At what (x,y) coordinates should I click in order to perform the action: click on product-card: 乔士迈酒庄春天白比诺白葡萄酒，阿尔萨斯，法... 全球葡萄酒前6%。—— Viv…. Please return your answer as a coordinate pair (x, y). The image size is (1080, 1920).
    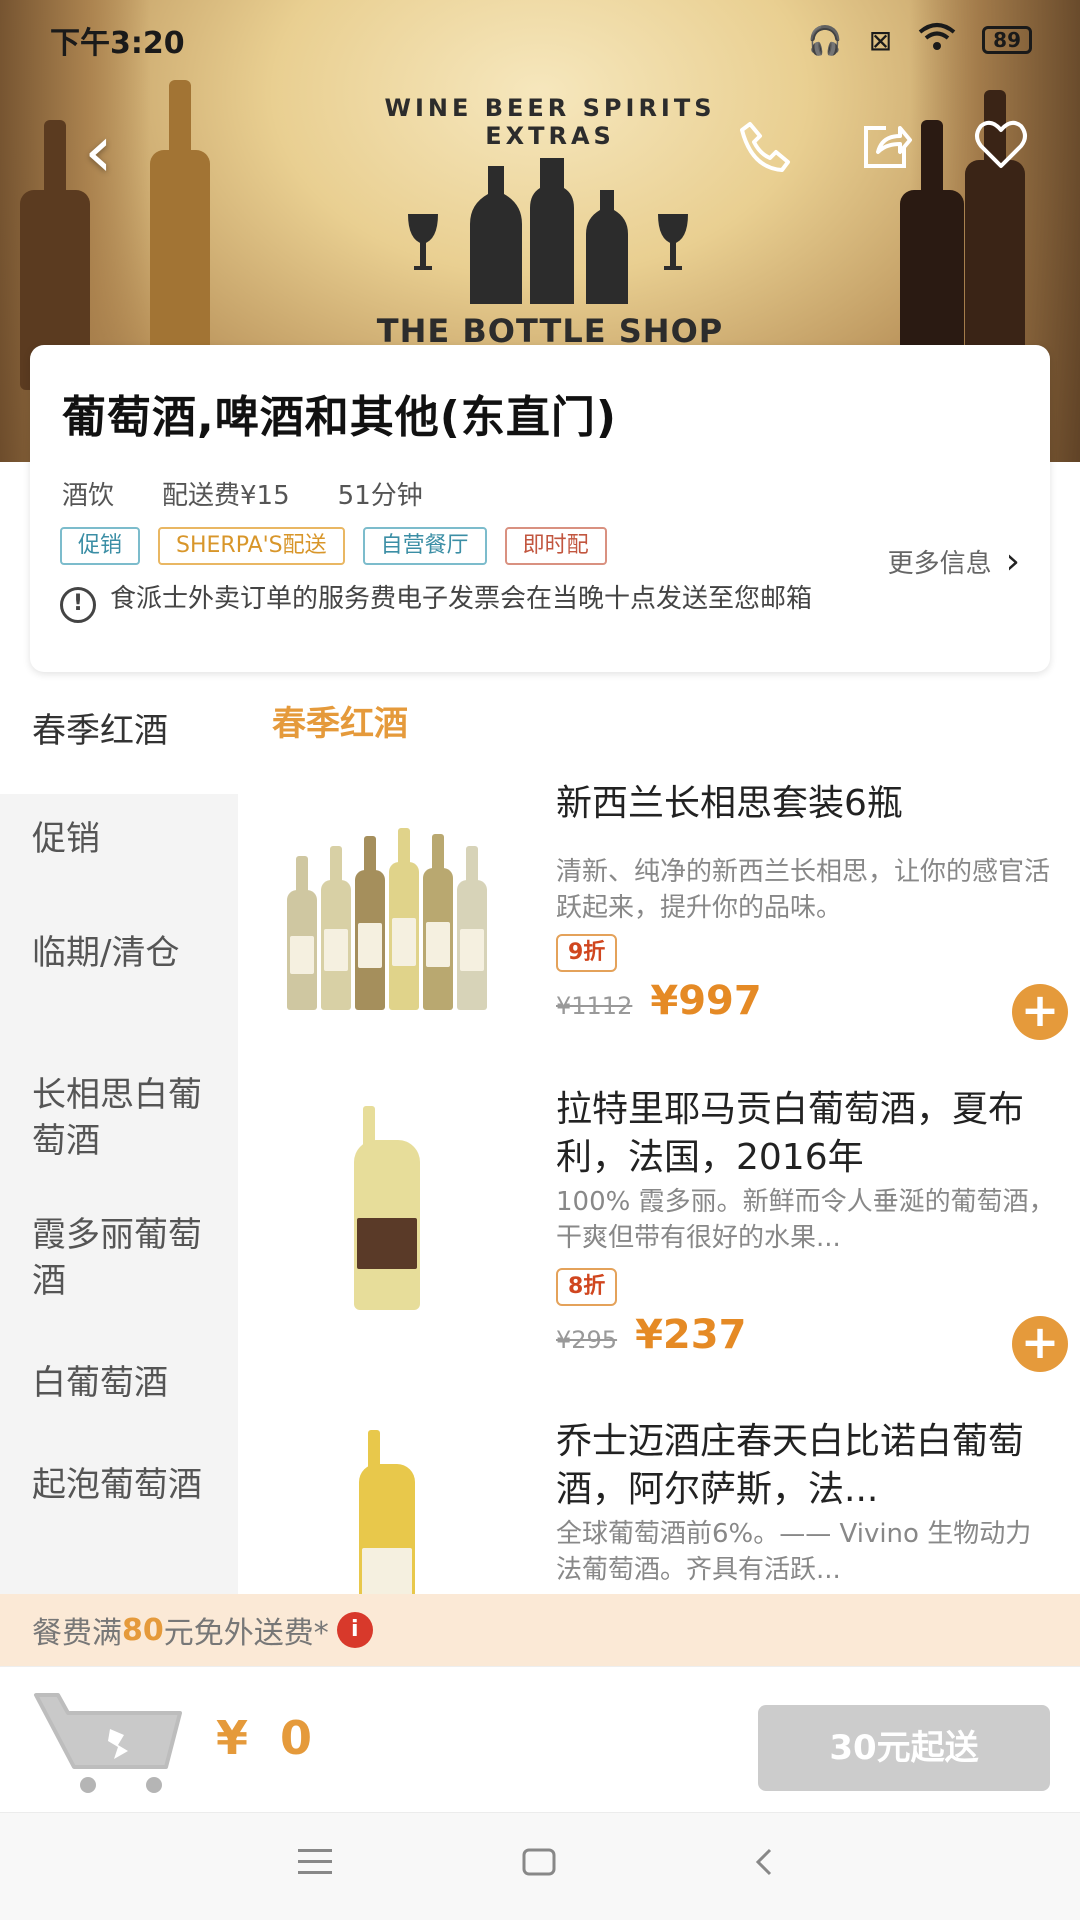
    Looking at the image, I should click on (659, 1503).